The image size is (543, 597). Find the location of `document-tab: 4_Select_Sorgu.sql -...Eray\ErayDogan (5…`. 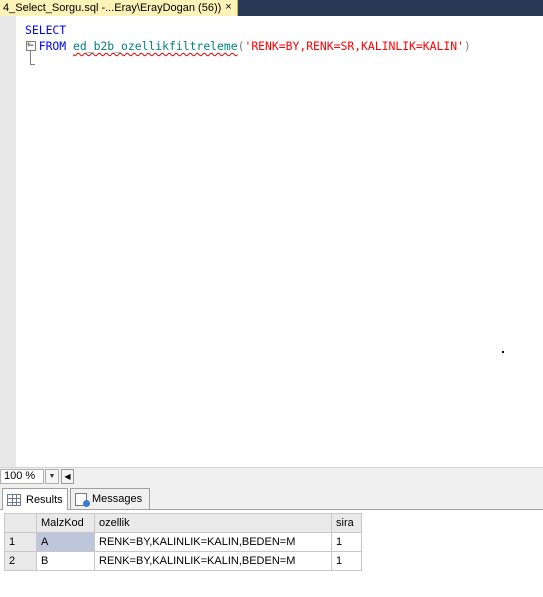

document-tab: 4_Select_Sorgu.sql -...Eray\ErayDogan (5… is located at coordinates (119, 8).